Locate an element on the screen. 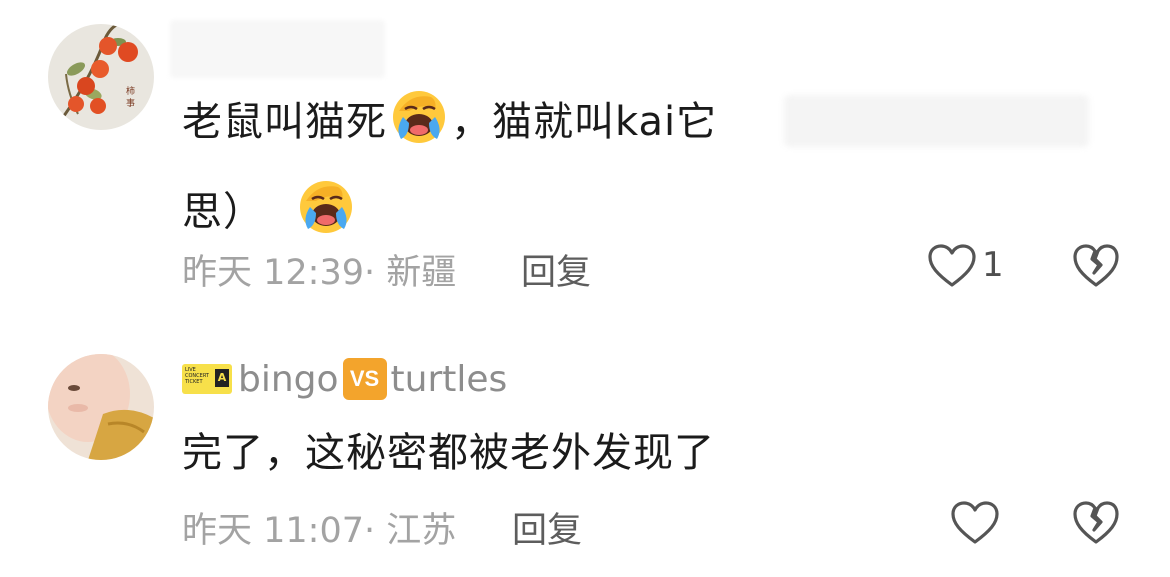 Image resolution: width=1170 pixels, height=577 pixels. concert-ticket-badge: LIVE CONCERT TICKET A is located at coordinates (207, 379).